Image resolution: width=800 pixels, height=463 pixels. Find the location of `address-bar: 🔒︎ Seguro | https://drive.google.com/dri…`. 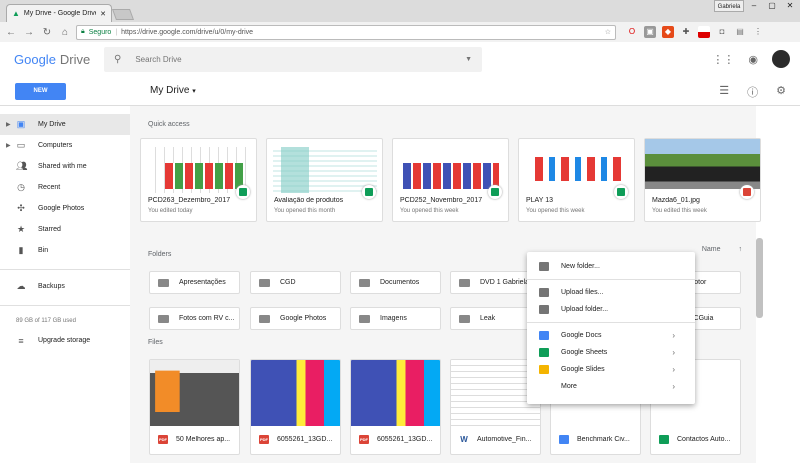

address-bar: 🔒︎ Seguro | https://drive.google.com/dri… is located at coordinates (346, 32).